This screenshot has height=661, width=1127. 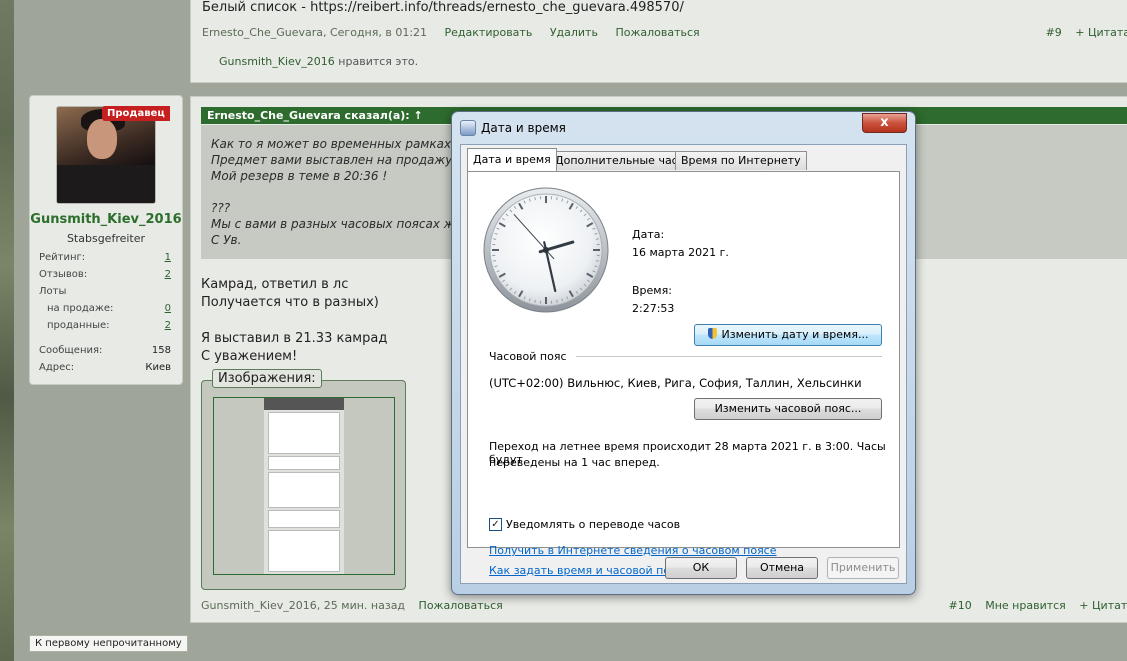 I want to click on date-value: 16 марта 2021 г., so click(x=680, y=252).